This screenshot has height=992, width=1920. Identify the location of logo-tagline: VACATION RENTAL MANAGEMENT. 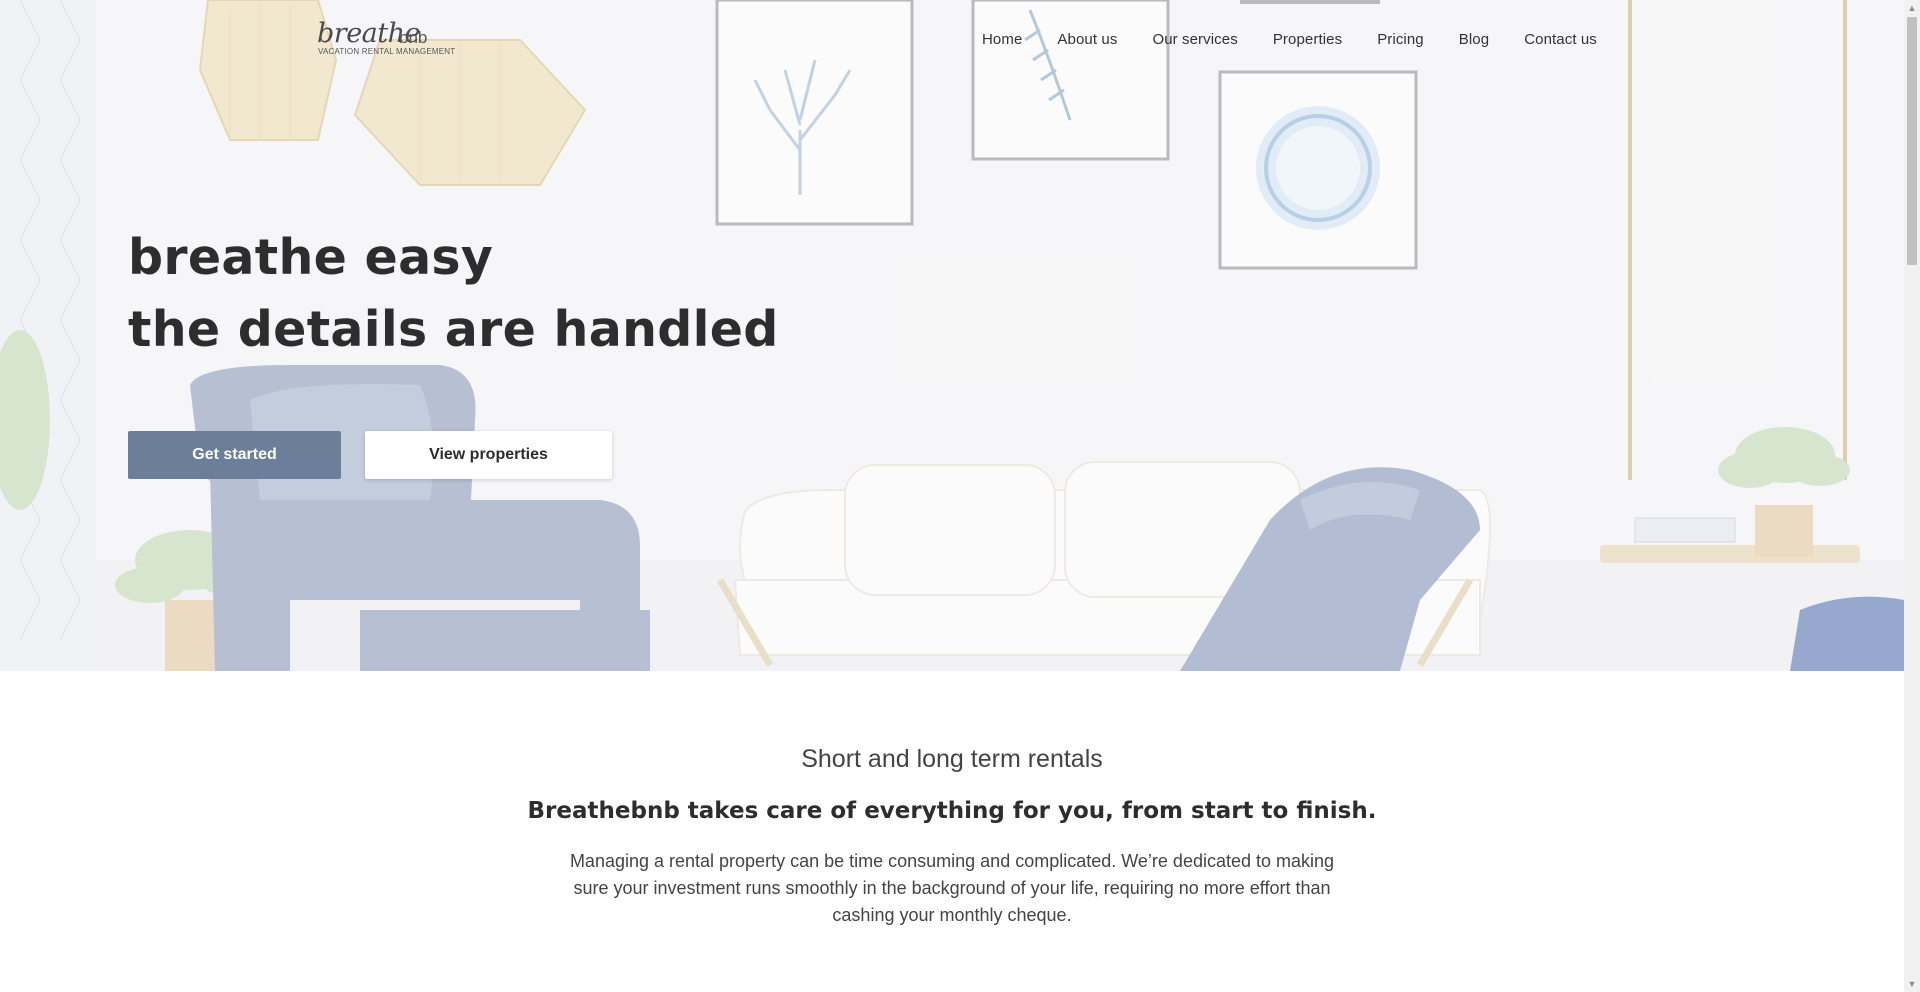
(387, 51).